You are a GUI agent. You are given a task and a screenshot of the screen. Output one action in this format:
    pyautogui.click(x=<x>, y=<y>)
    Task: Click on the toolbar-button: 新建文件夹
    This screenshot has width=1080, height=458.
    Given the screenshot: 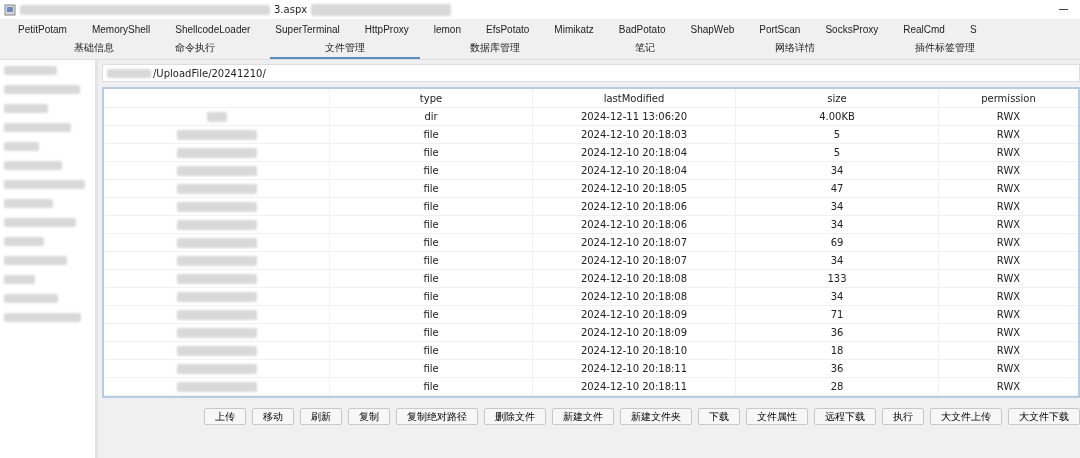 What is the action you would take?
    pyautogui.click(x=656, y=416)
    